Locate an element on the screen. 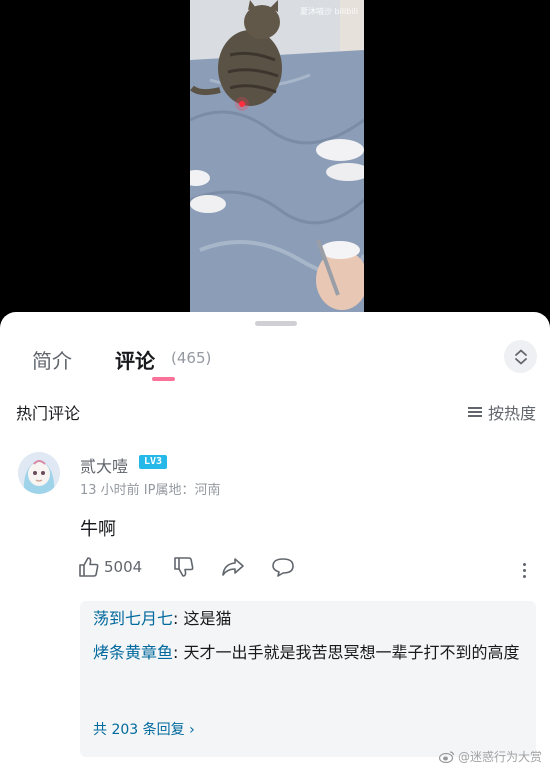 The width and height of the screenshot is (550, 770). comment-actions: 5004 is located at coordinates (308, 570).